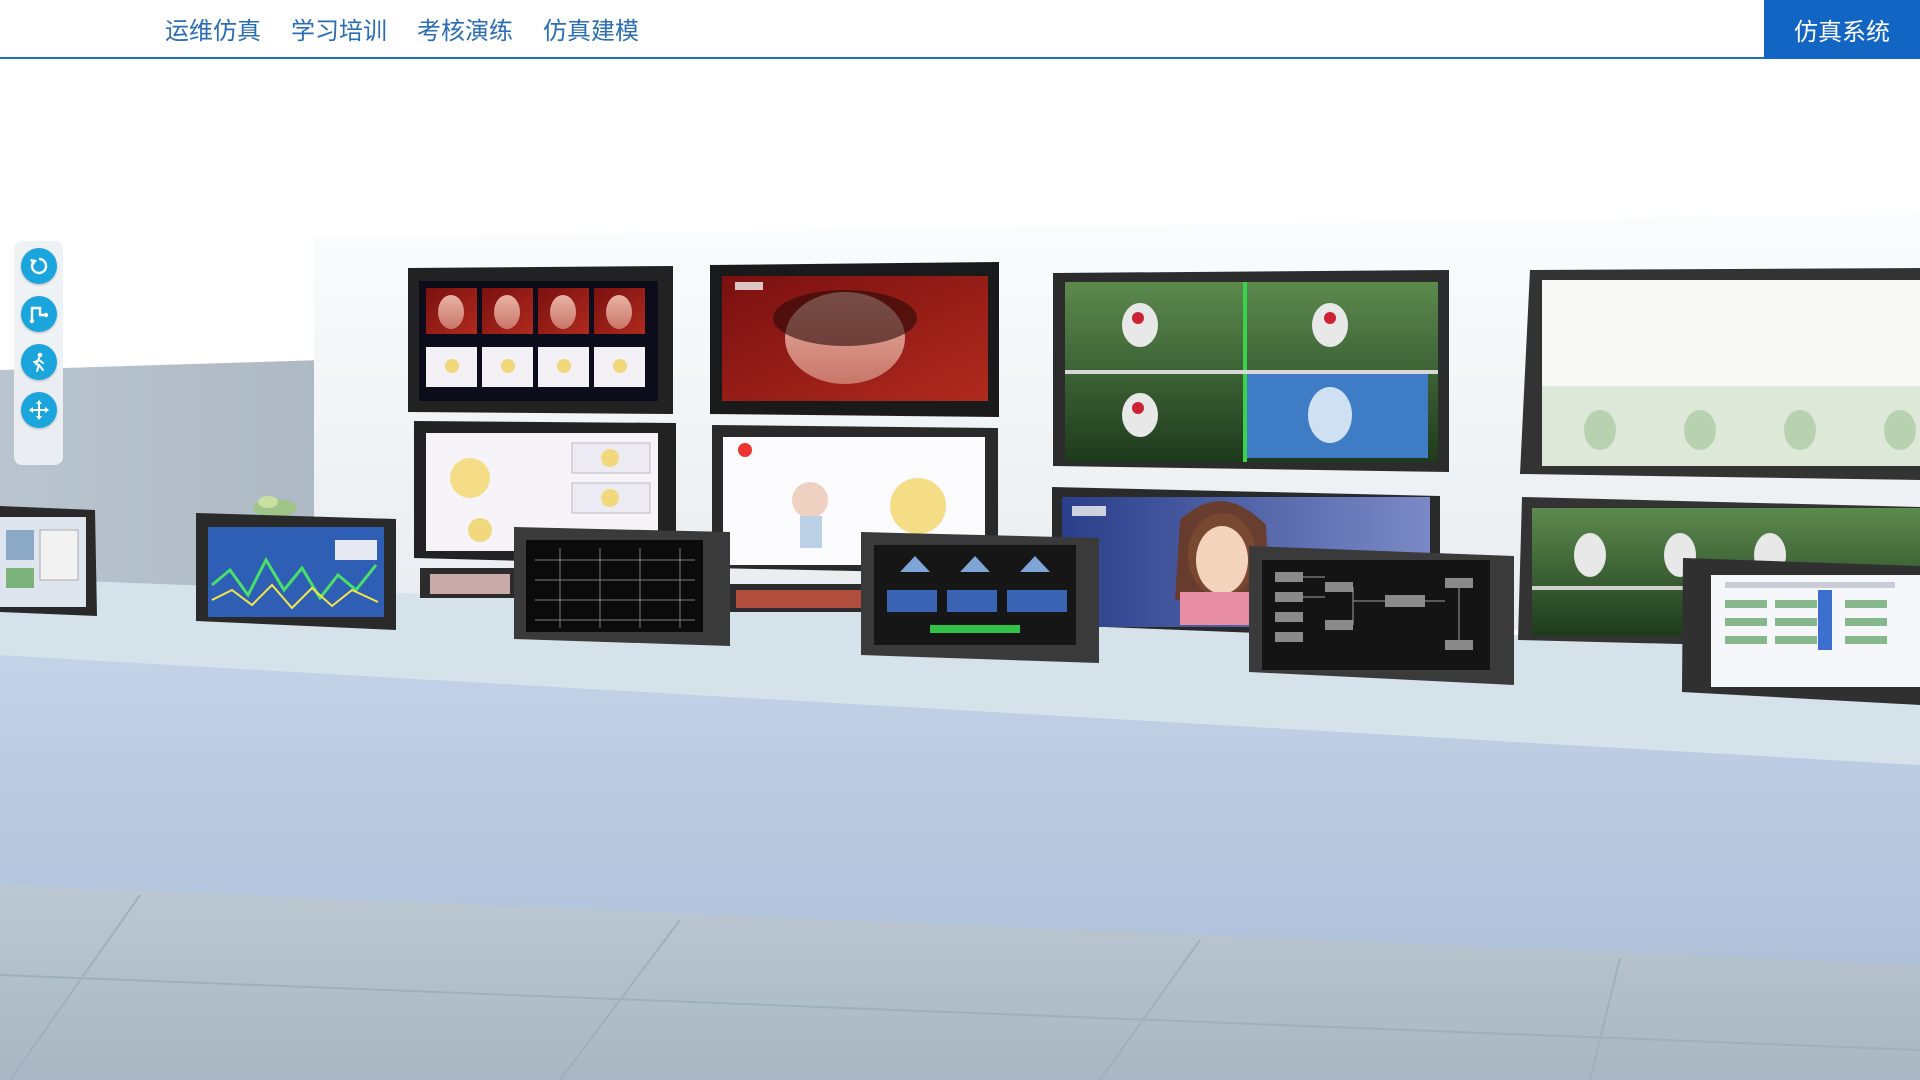  Describe the element at coordinates (591, 28) in the screenshot. I see `nav-item-modeling: 仿真建模` at that location.